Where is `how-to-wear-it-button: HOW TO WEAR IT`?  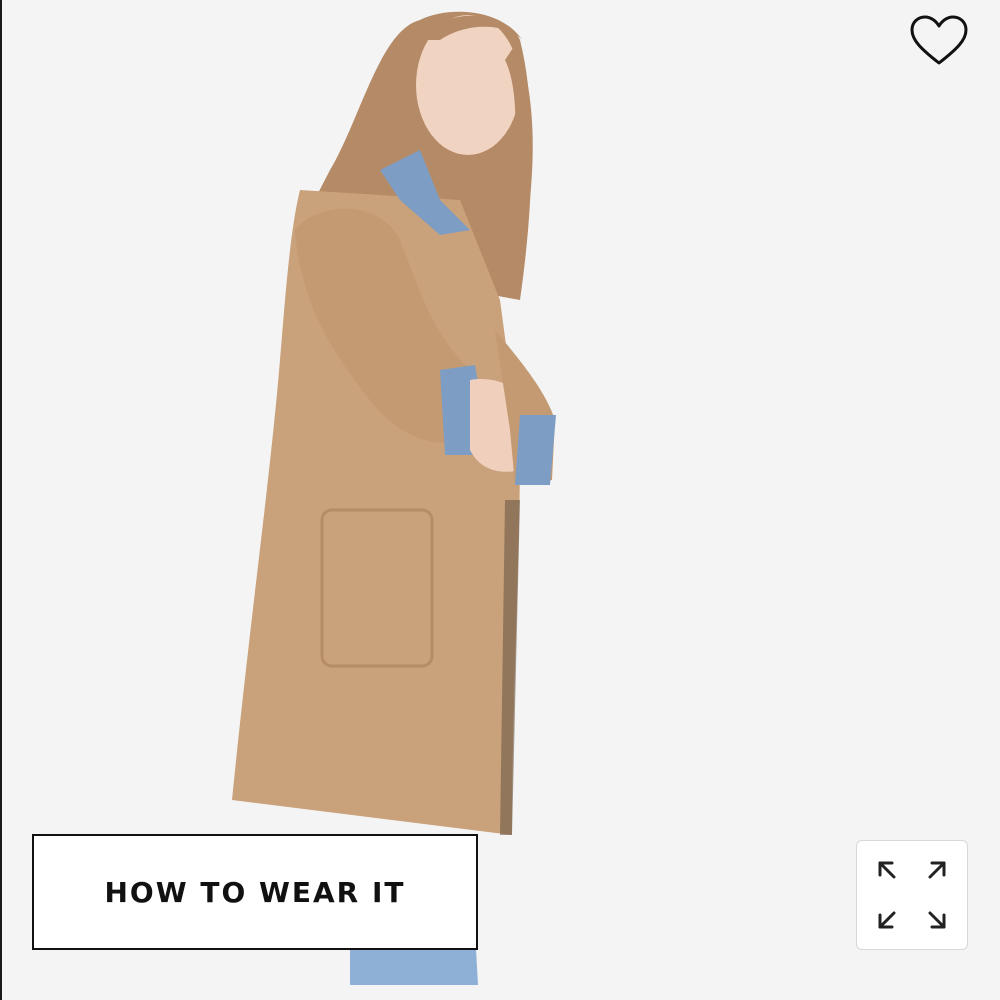 how-to-wear-it-button: HOW TO WEAR IT is located at coordinates (255, 892).